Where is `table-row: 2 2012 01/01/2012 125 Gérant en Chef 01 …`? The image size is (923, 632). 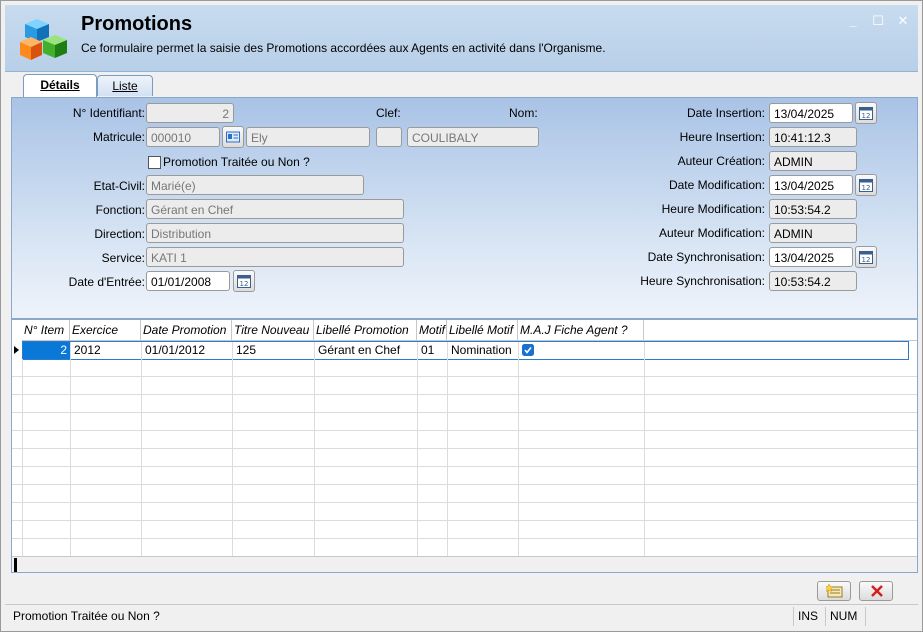 table-row: 2 2012 01/01/2012 125 Gérant en Chef 01 … is located at coordinates (465, 350).